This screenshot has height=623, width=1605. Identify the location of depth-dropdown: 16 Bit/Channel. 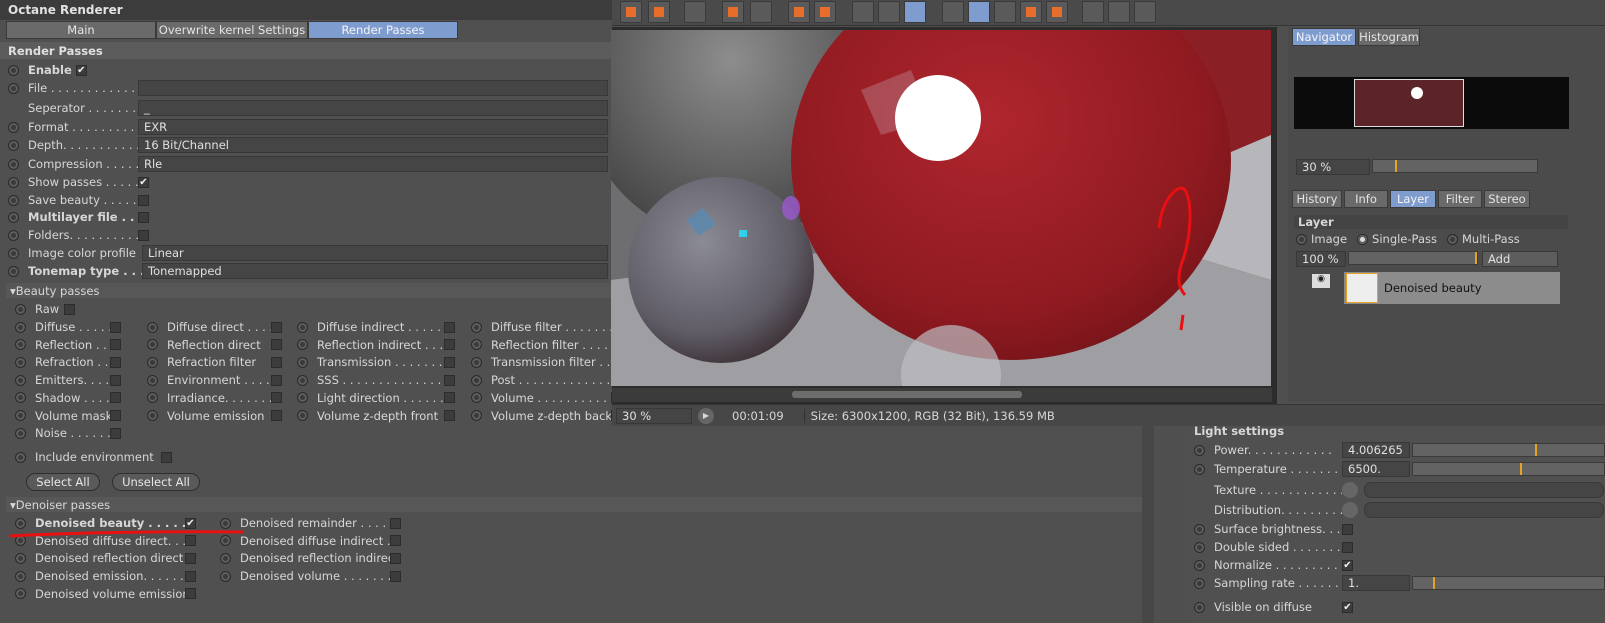
(373, 145).